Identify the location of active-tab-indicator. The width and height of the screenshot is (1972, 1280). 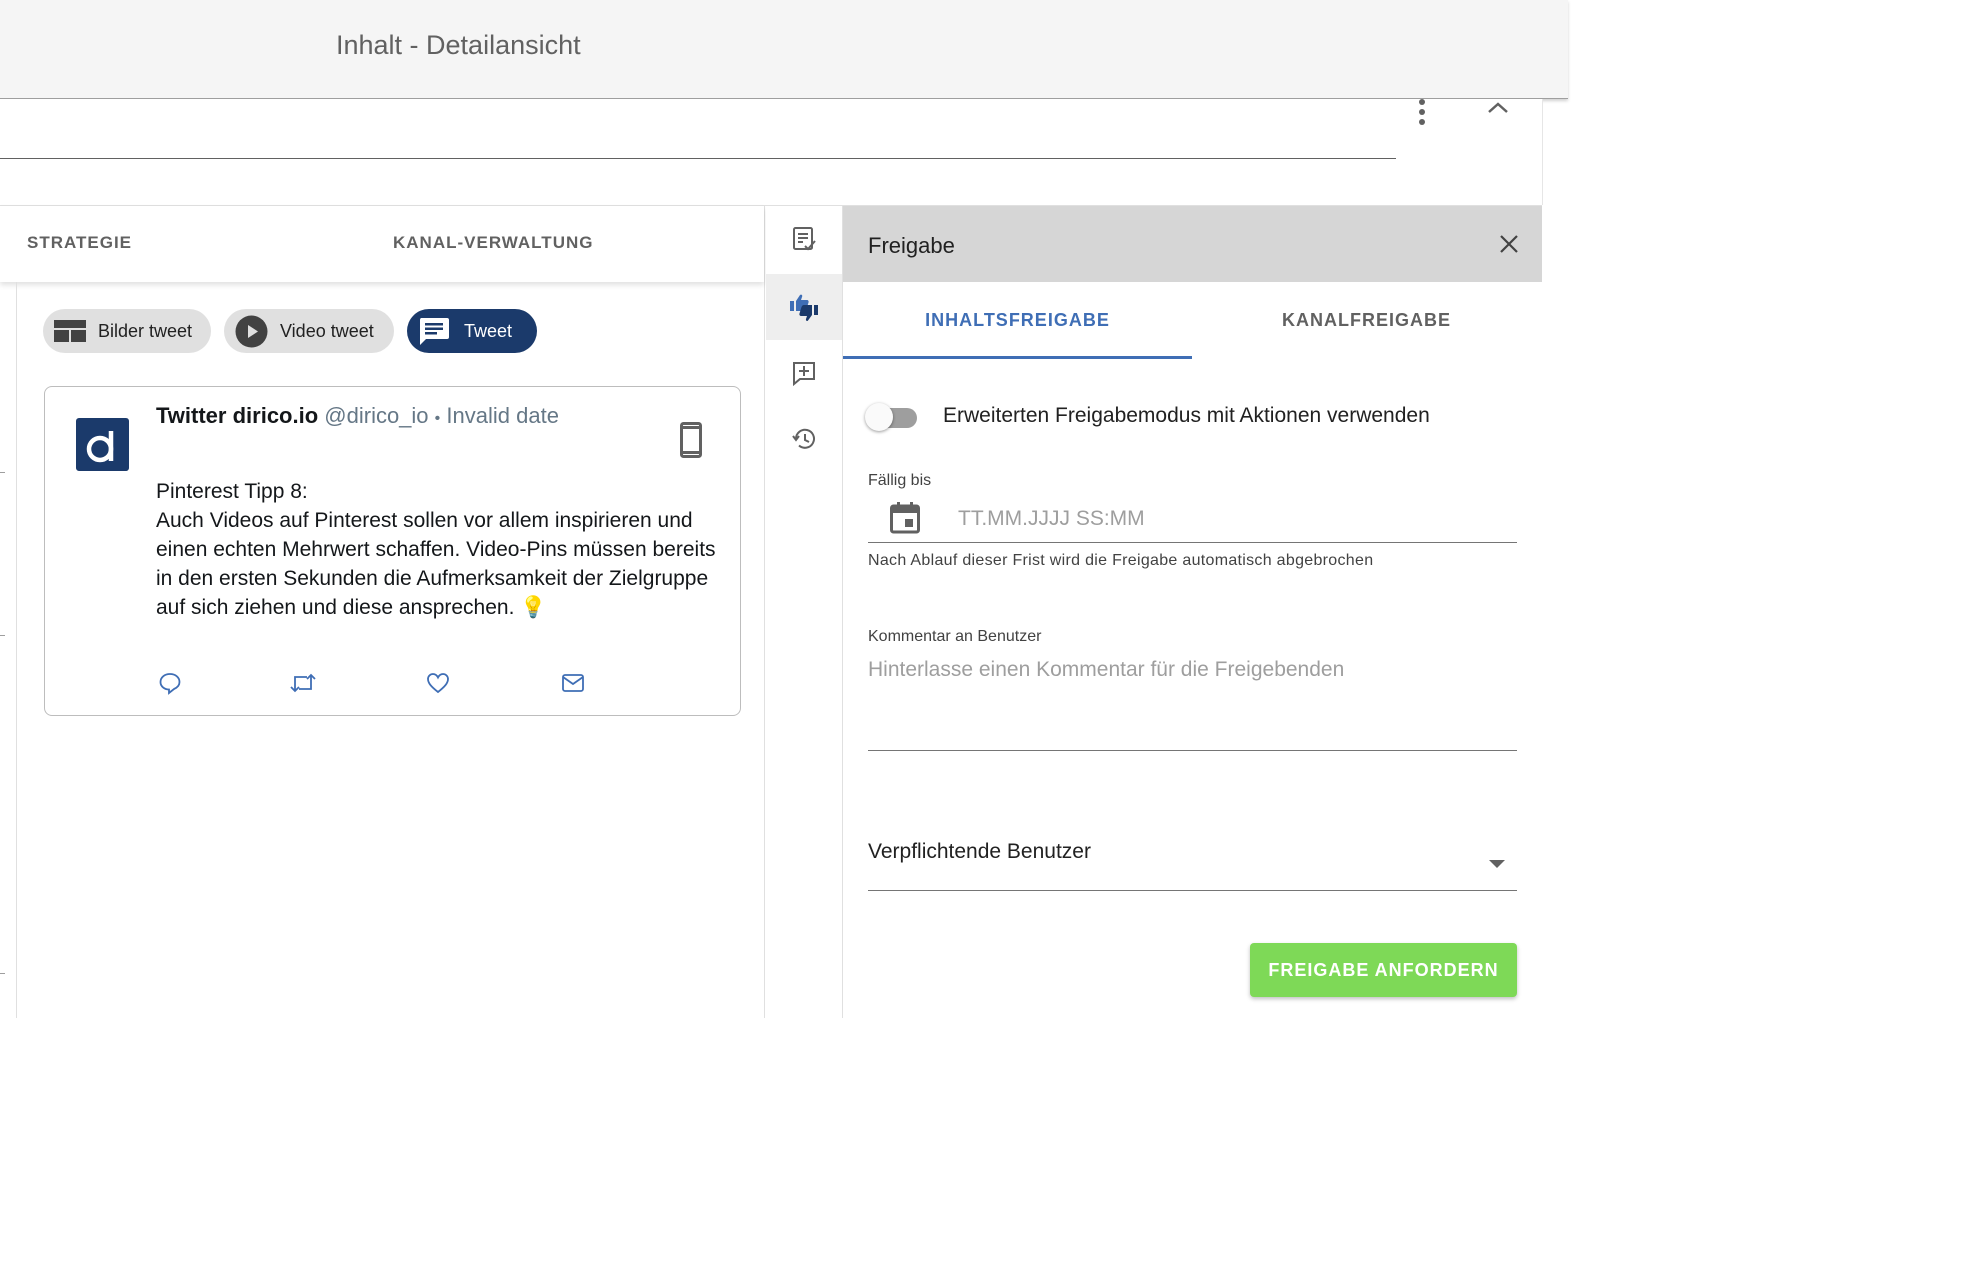
(1017, 357).